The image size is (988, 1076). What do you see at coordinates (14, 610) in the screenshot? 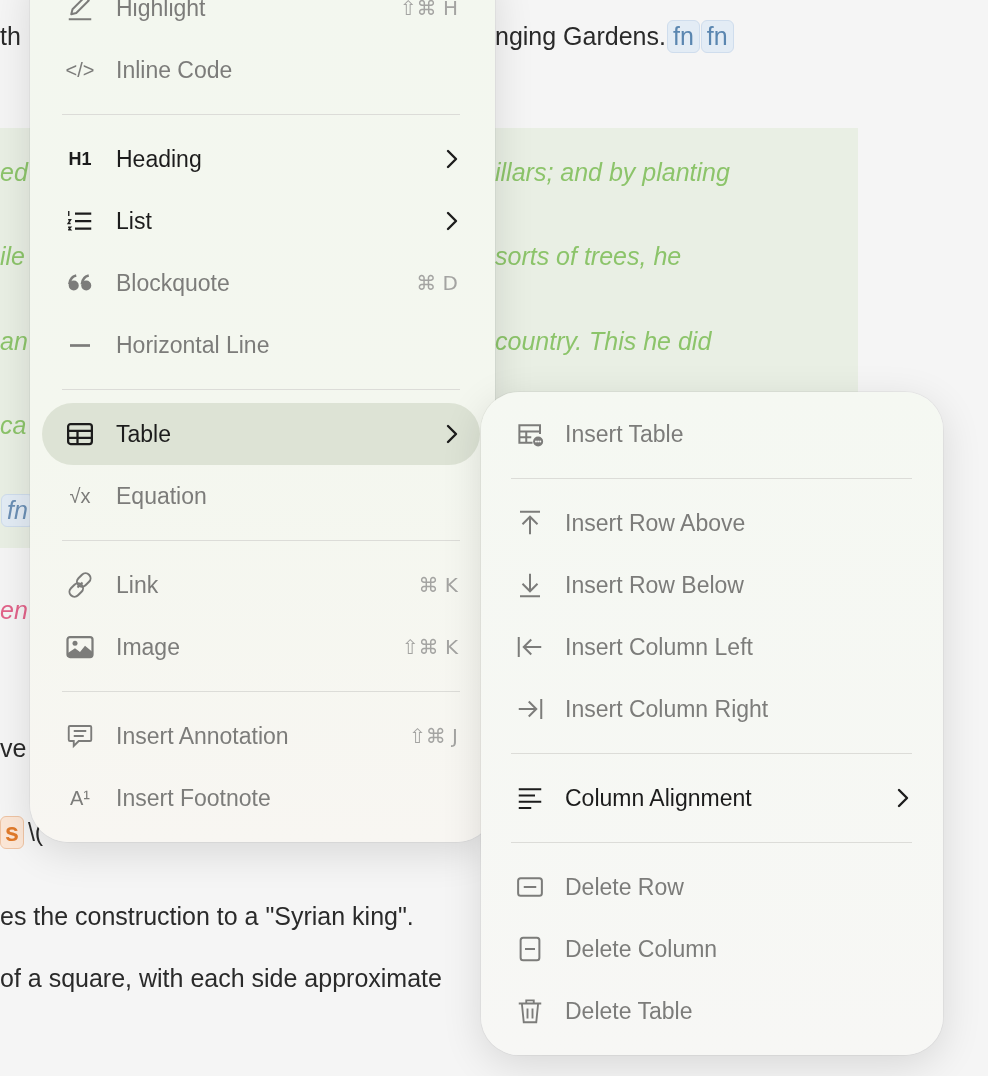
I see `emphasis-text: en` at bounding box center [14, 610].